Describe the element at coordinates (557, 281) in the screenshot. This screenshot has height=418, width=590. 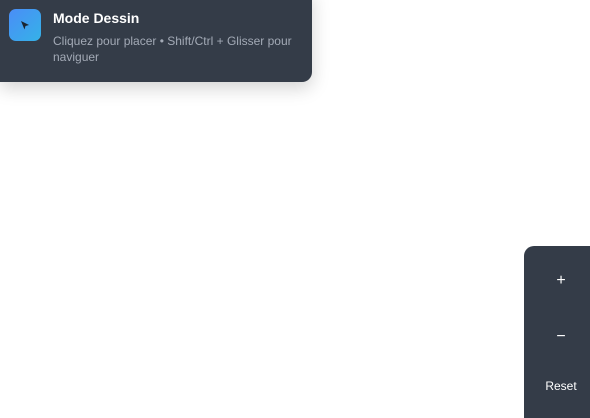
I see `zoom-in-button: +` at that location.